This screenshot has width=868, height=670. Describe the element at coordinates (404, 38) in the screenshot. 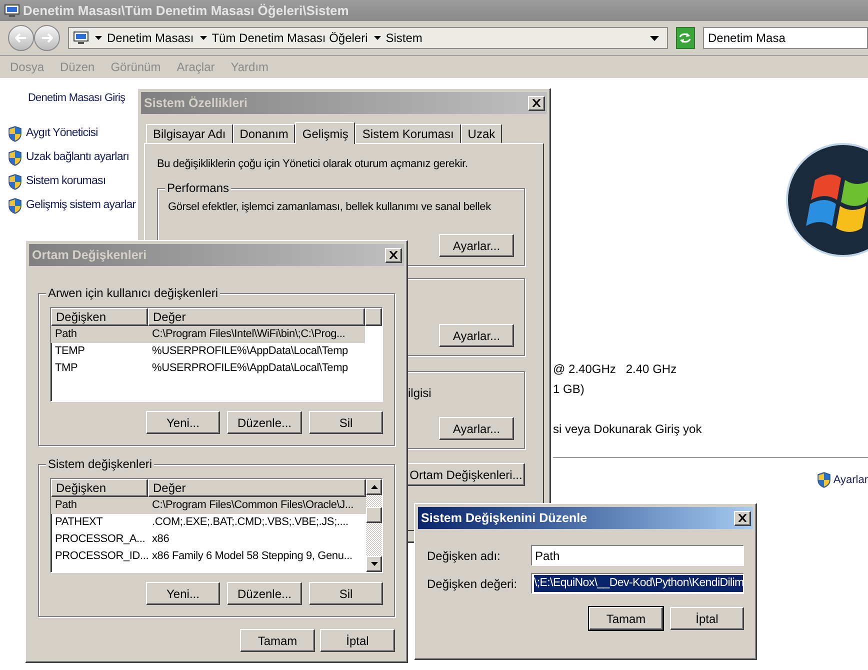

I see `breadcrumb-item: Sistem` at that location.